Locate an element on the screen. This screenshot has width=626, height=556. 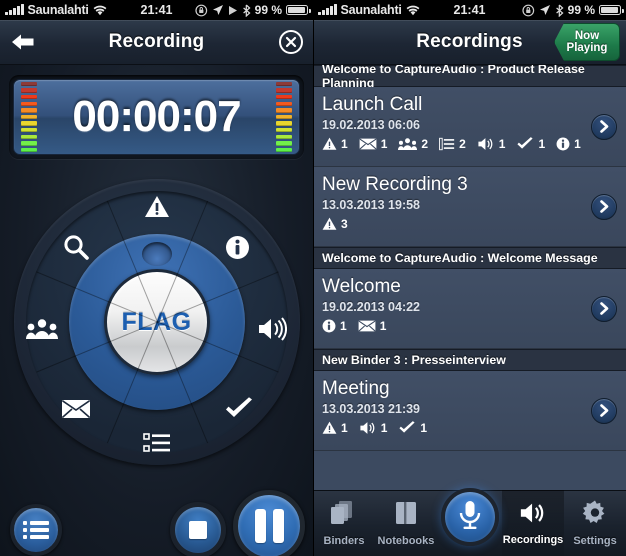
recording-date: 19.02.2013 06:06 is located at coordinates (371, 125).